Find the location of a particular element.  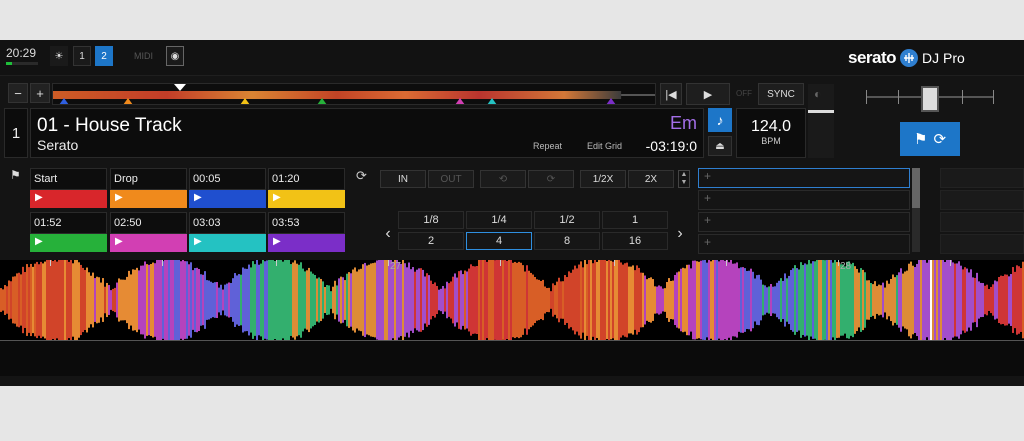

loop-in-button: IN is located at coordinates (403, 179).